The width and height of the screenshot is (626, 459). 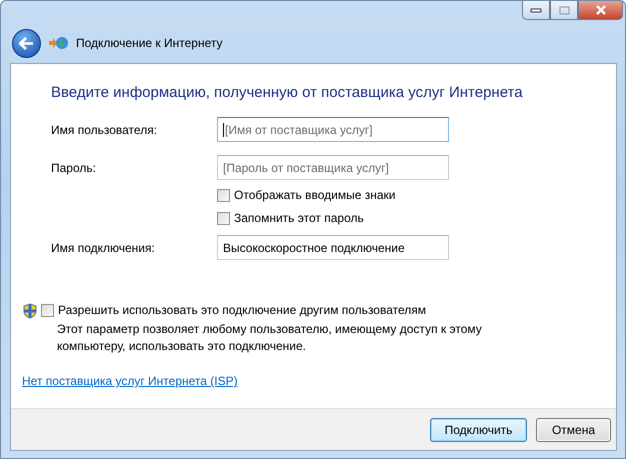 I want to click on close-button, so click(x=600, y=10).